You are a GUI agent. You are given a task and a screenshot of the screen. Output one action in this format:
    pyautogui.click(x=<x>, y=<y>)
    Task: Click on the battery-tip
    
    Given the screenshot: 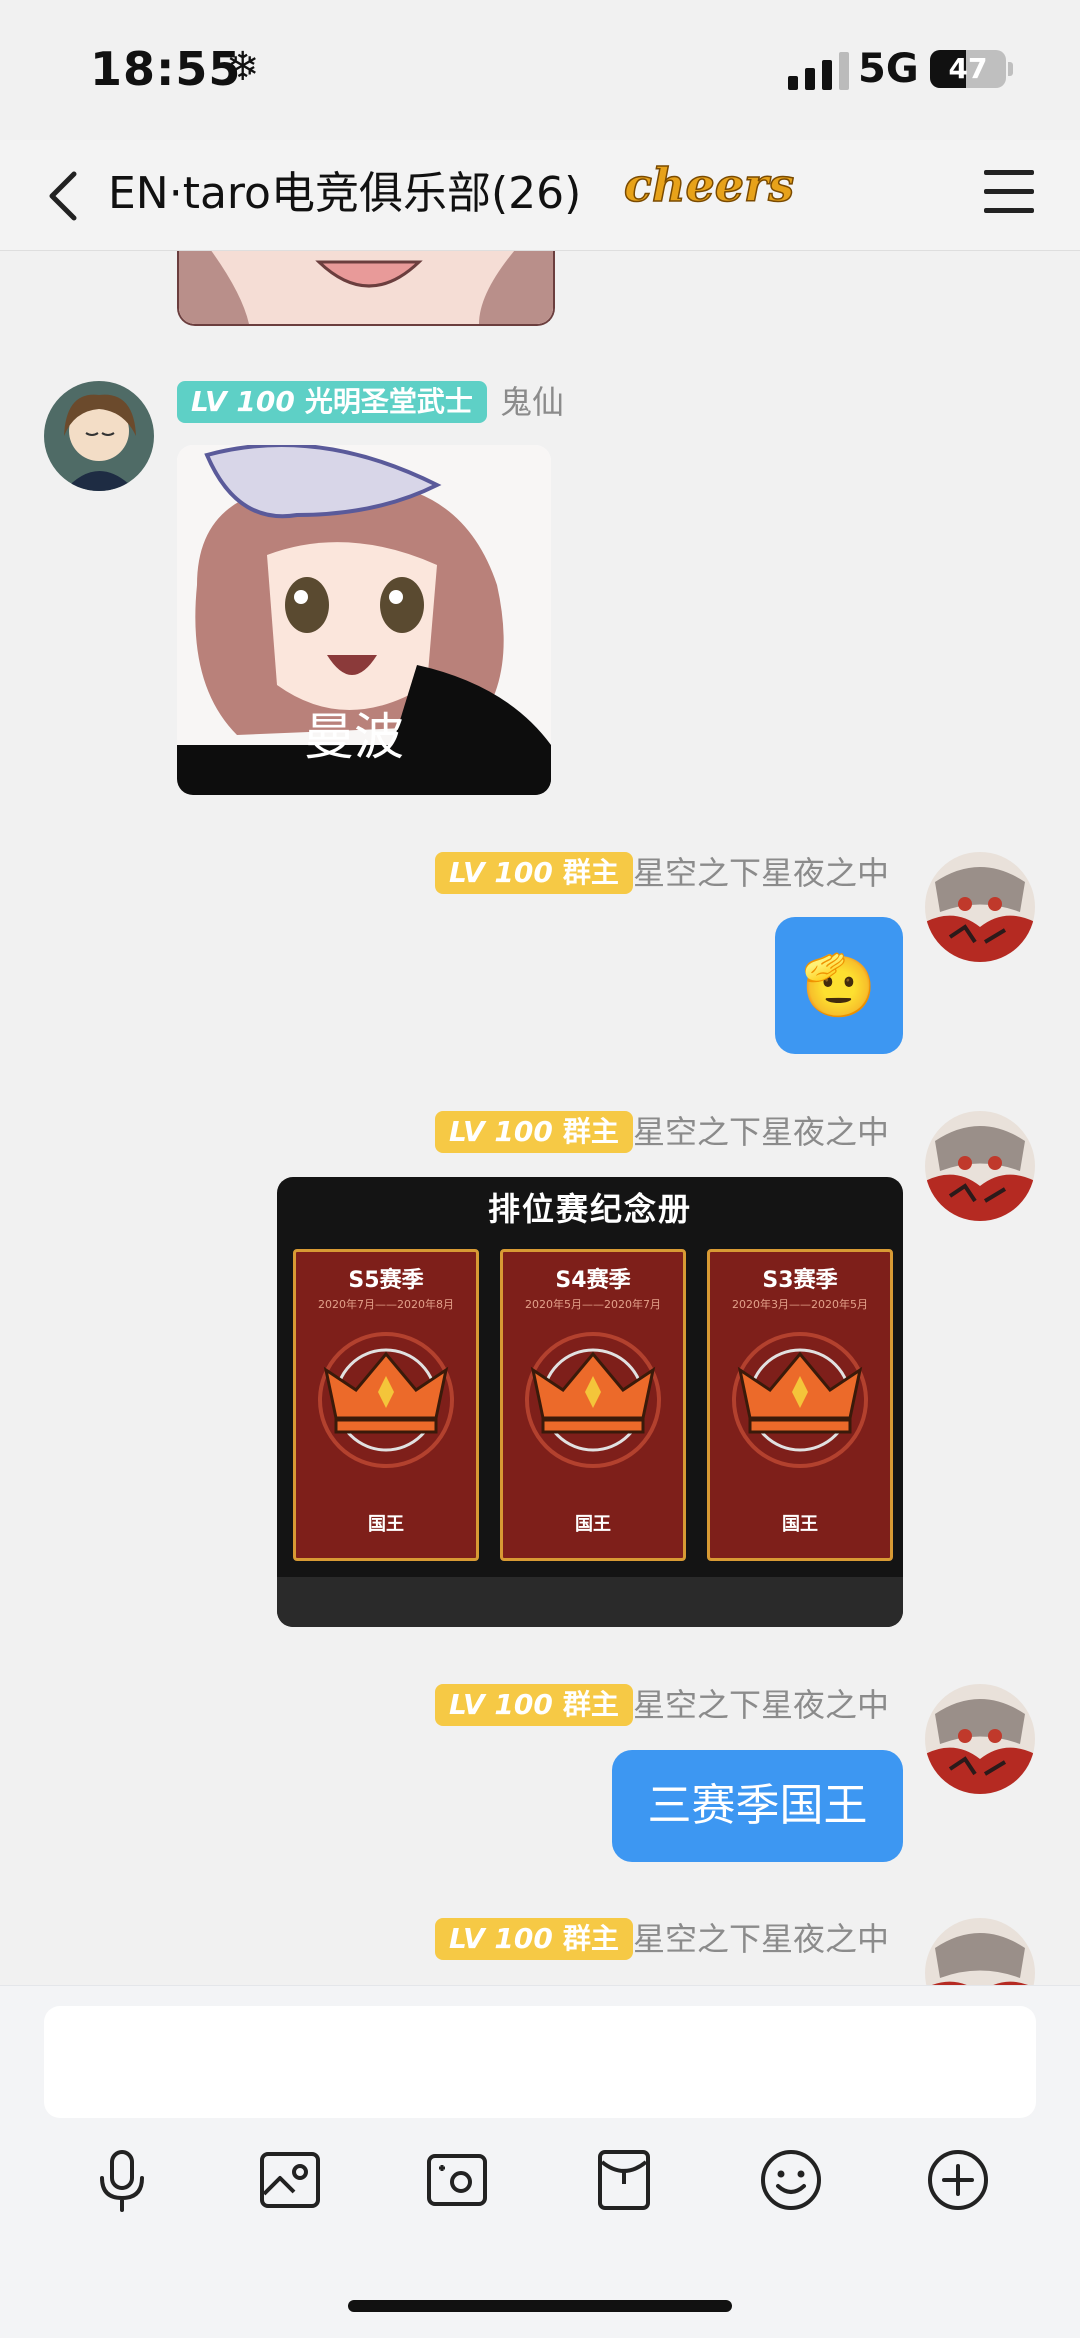 What is the action you would take?
    pyautogui.click(x=1010, y=69)
    